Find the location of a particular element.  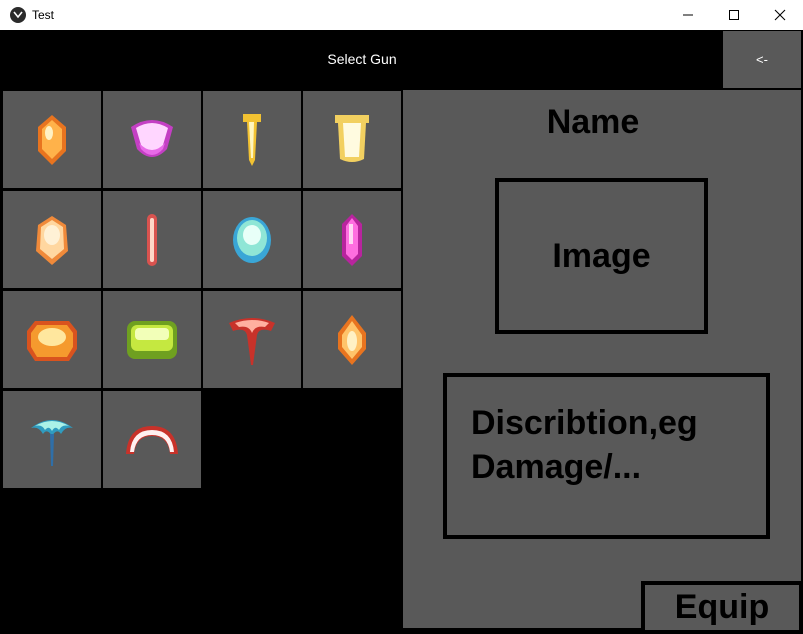

magenta-shield-bullet-icon is located at coordinates (152, 138).